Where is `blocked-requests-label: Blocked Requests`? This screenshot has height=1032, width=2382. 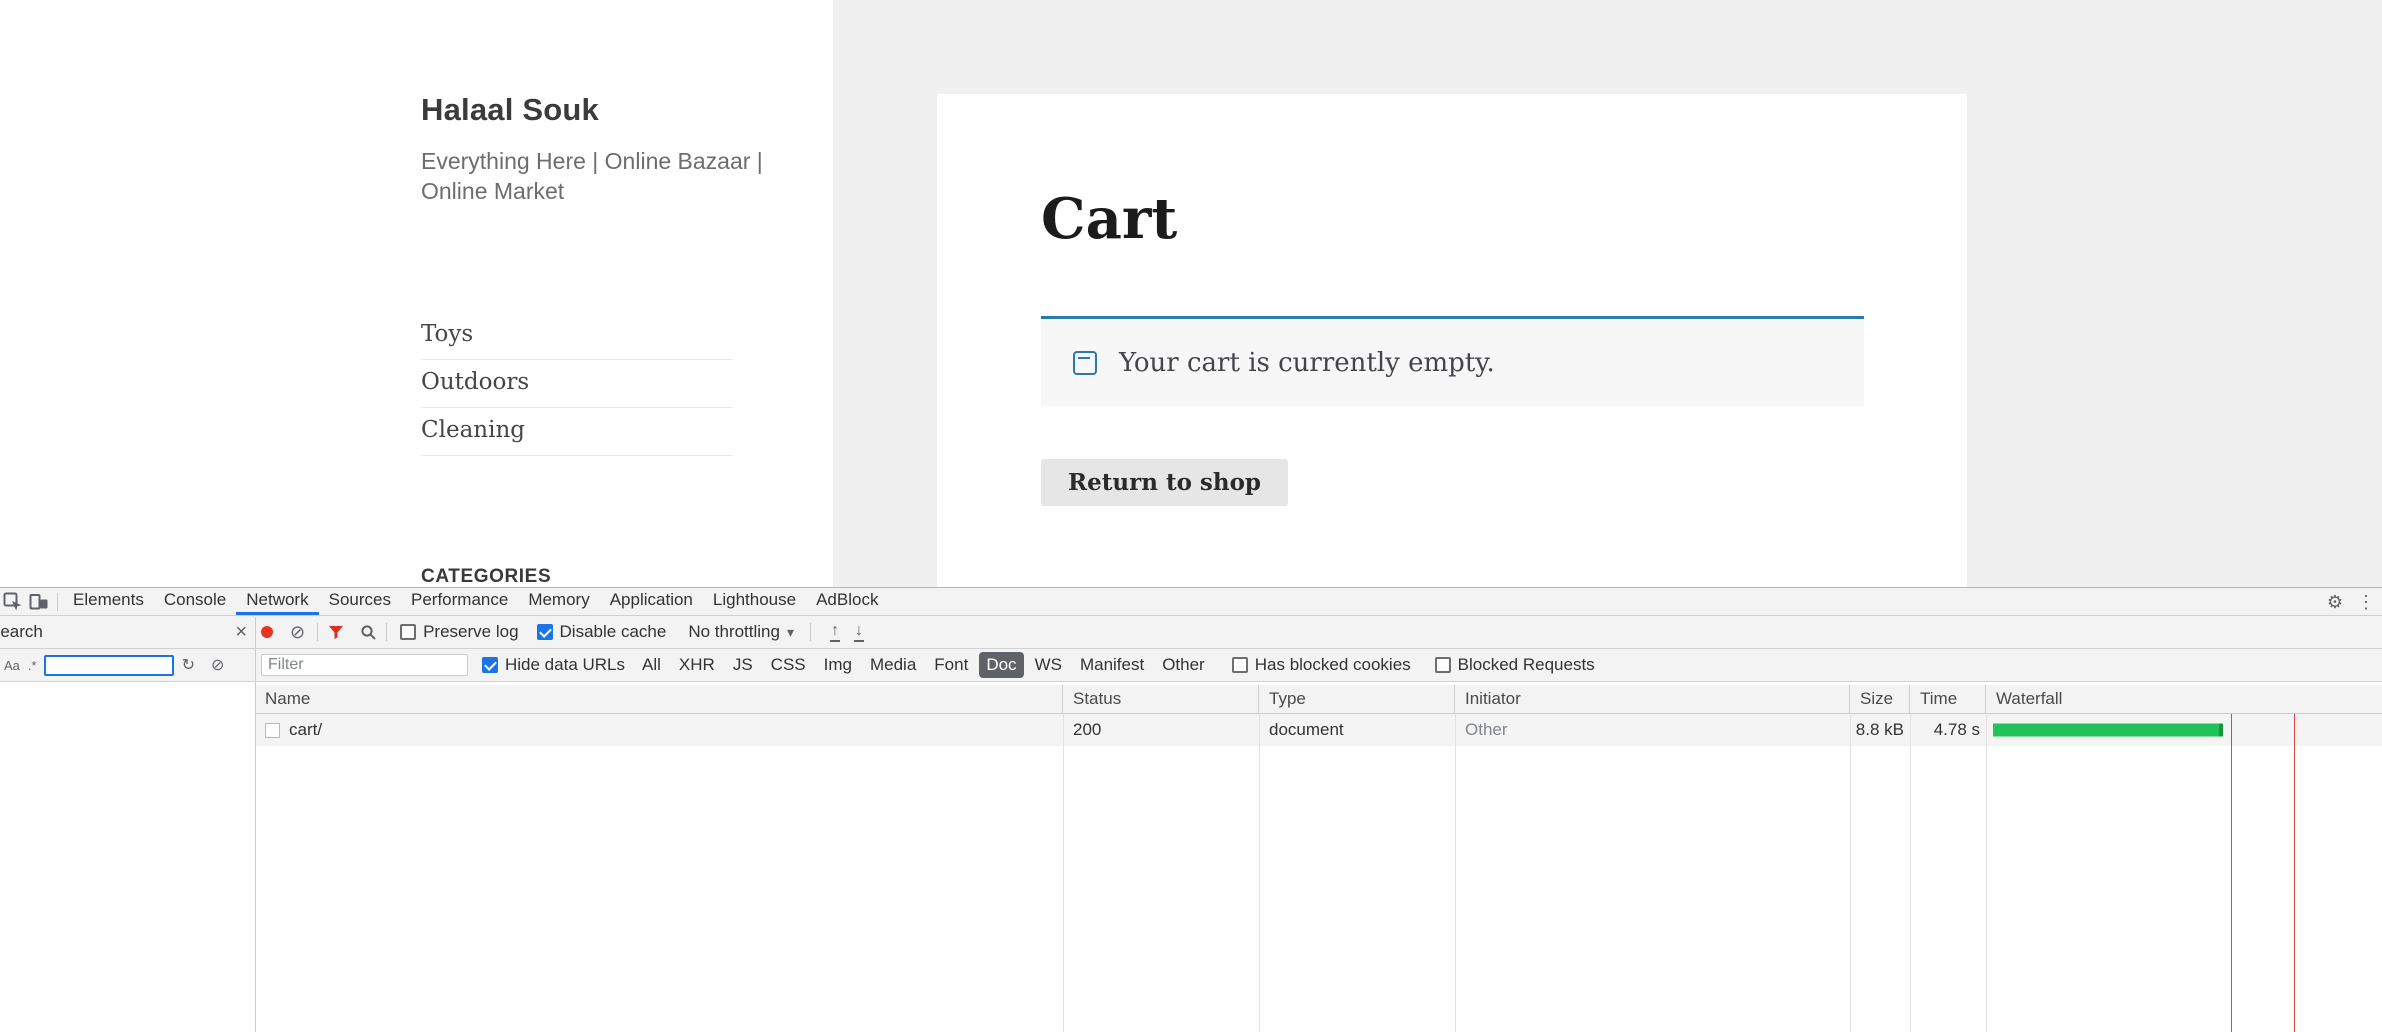
blocked-requests-label: Blocked Requests is located at coordinates (1526, 665).